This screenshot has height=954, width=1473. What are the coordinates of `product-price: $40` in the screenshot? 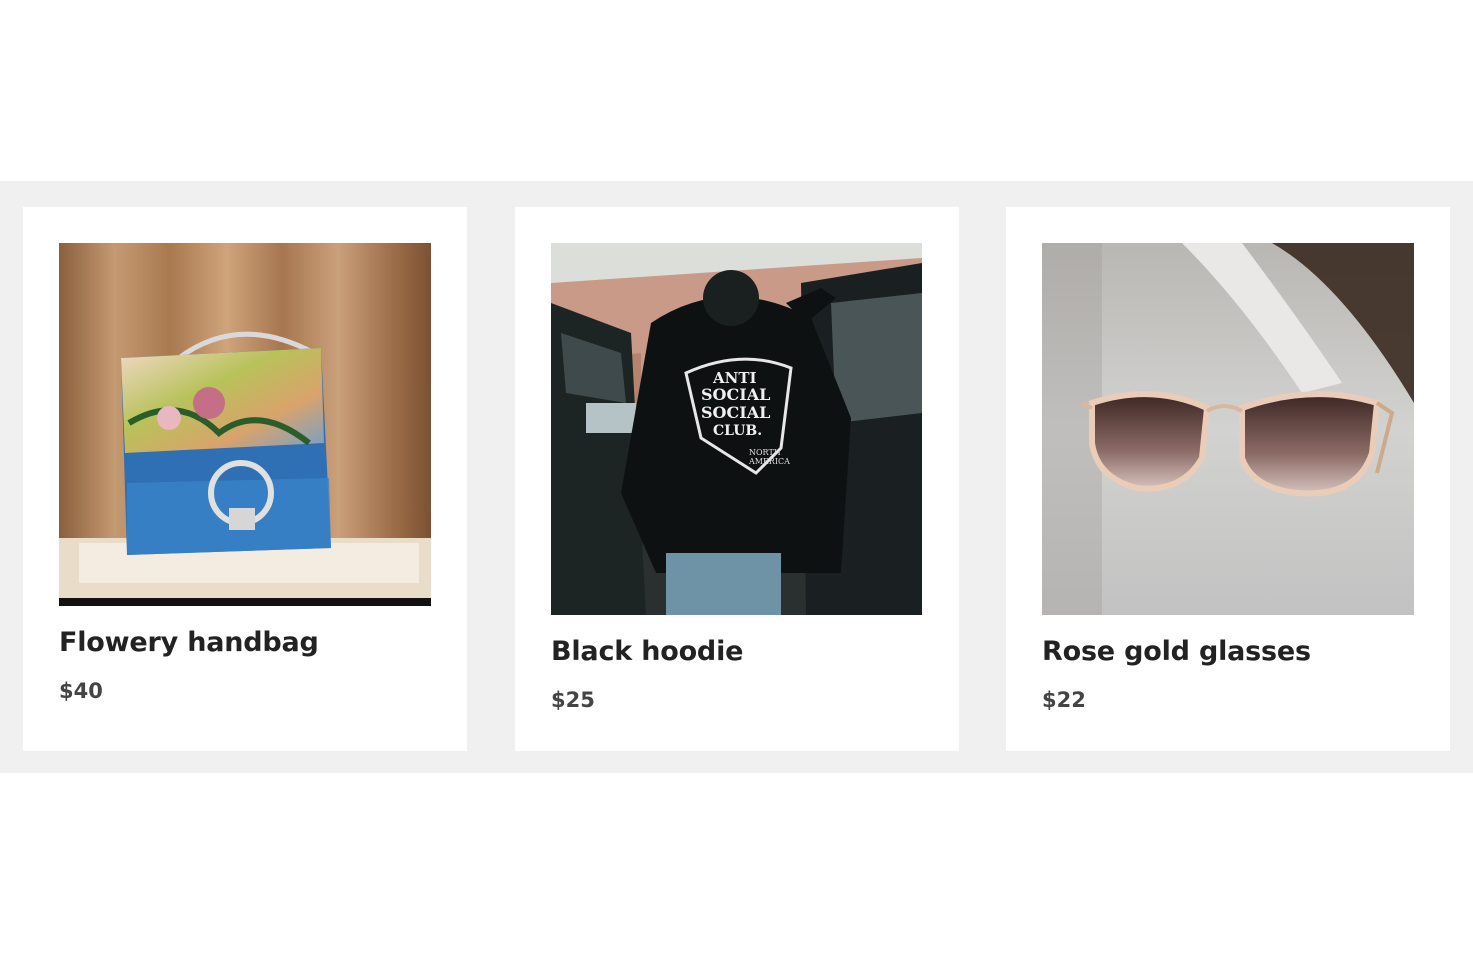 It's located at (81, 691).